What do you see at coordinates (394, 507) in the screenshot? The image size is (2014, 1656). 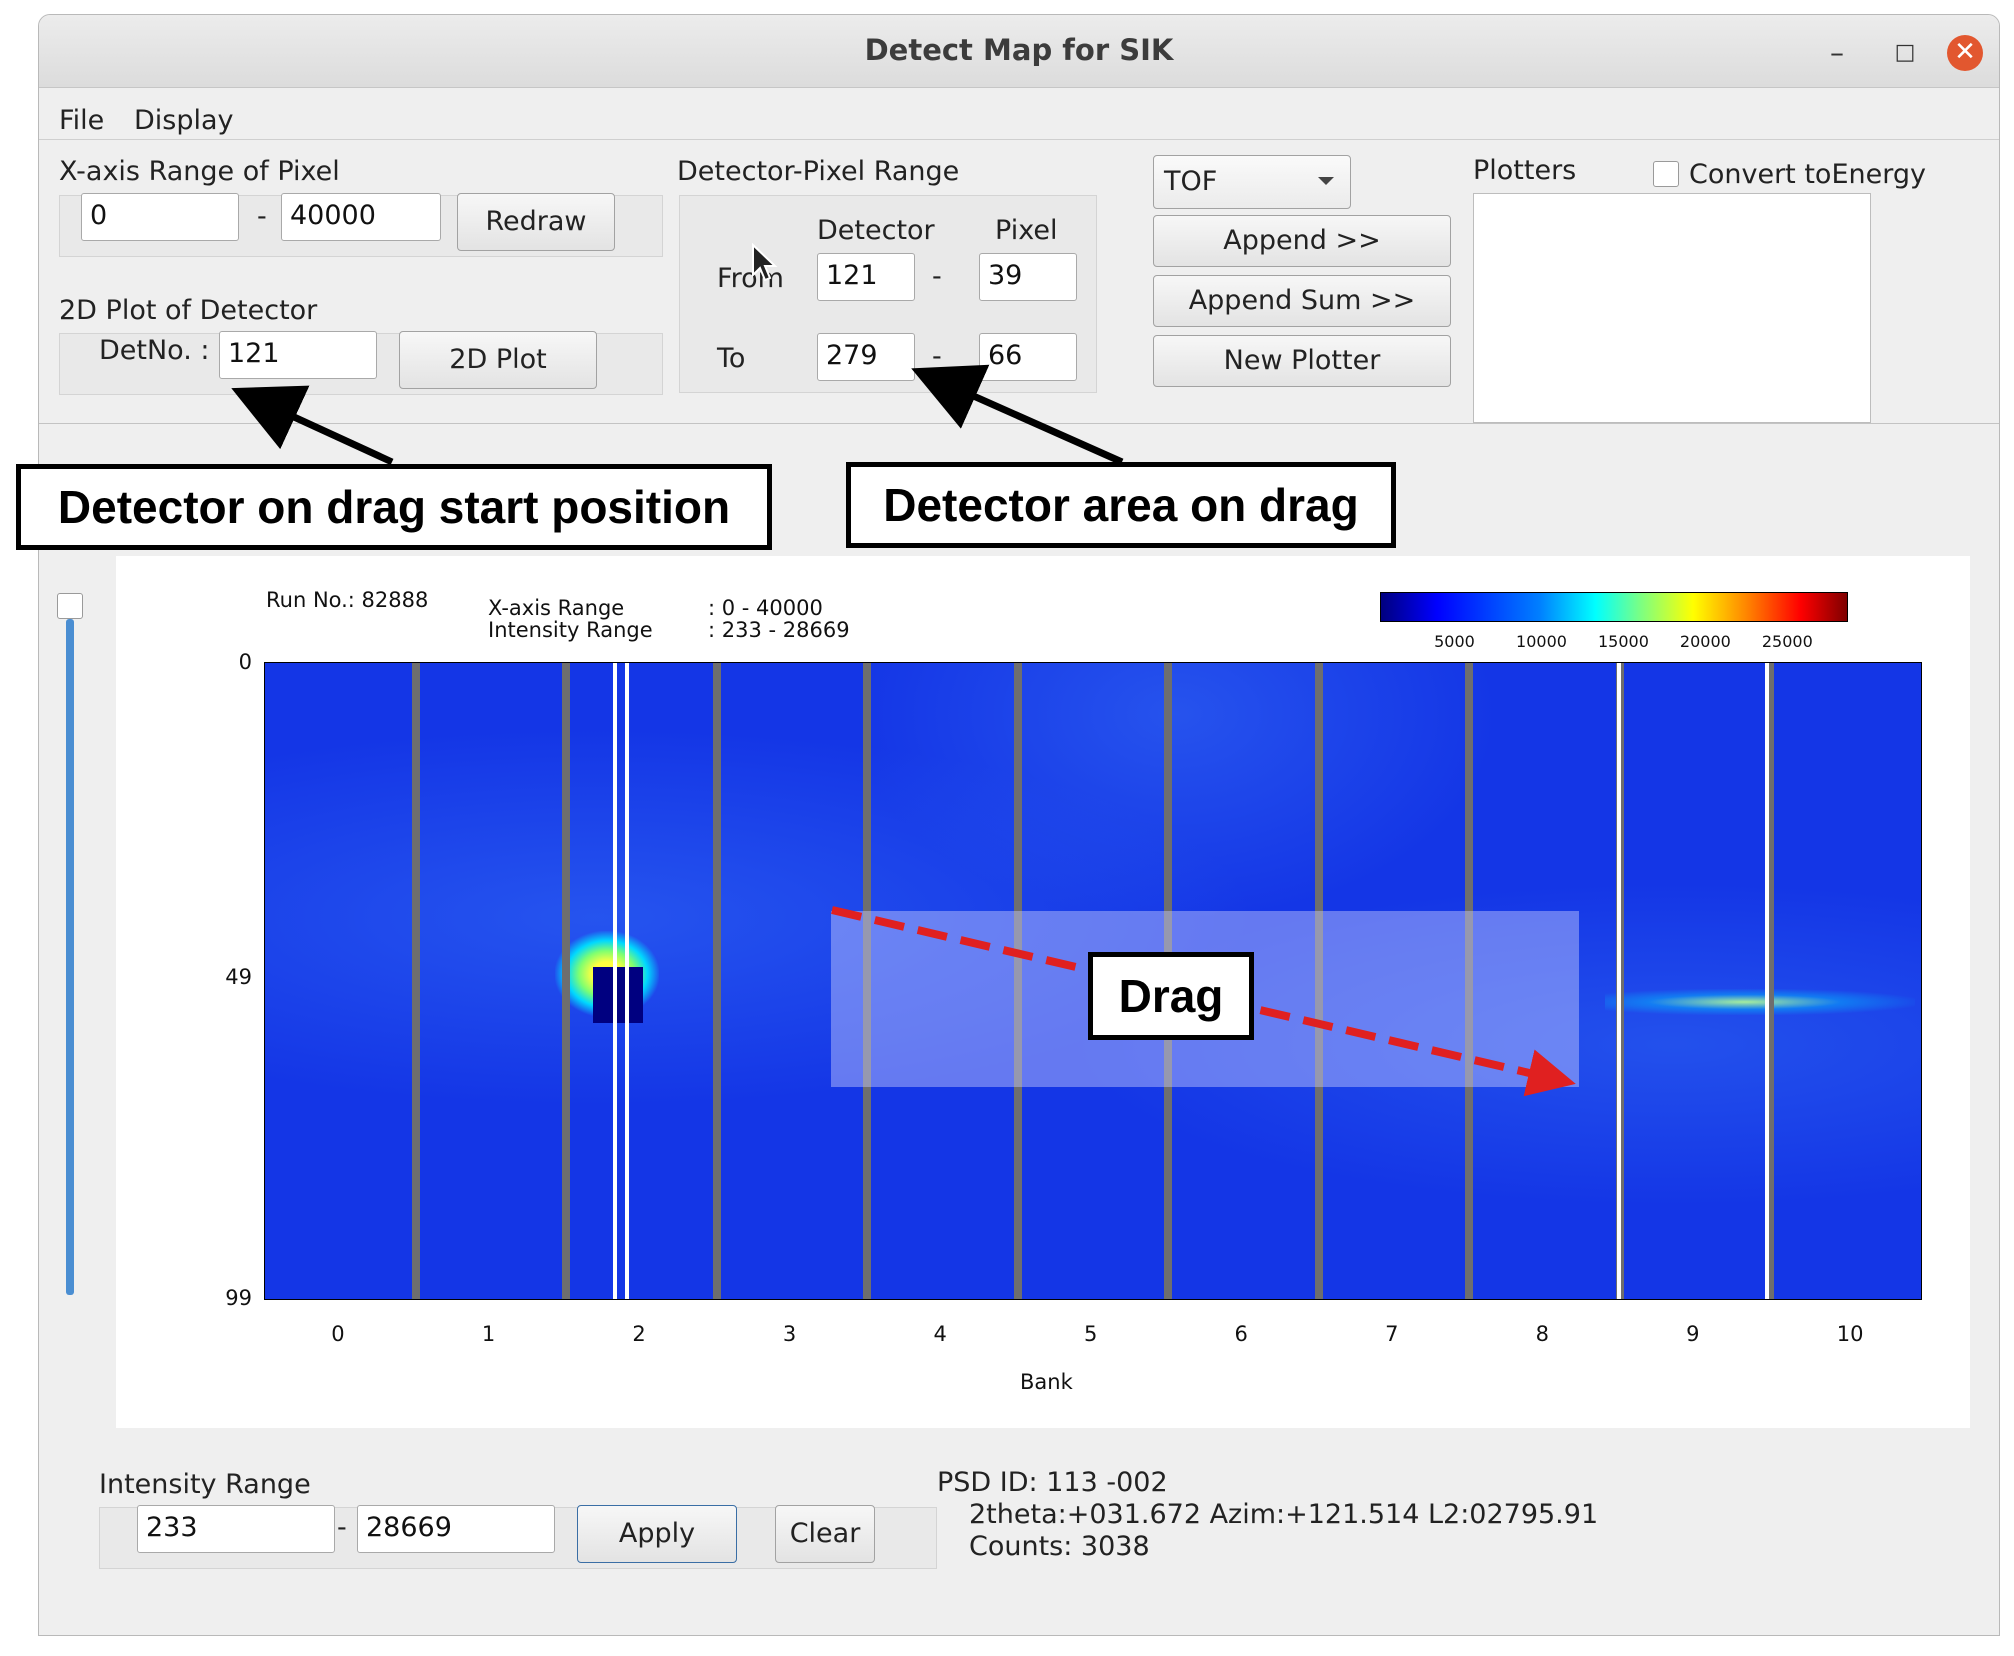 I see `drag-start-callout: Detector on drag start position` at bounding box center [394, 507].